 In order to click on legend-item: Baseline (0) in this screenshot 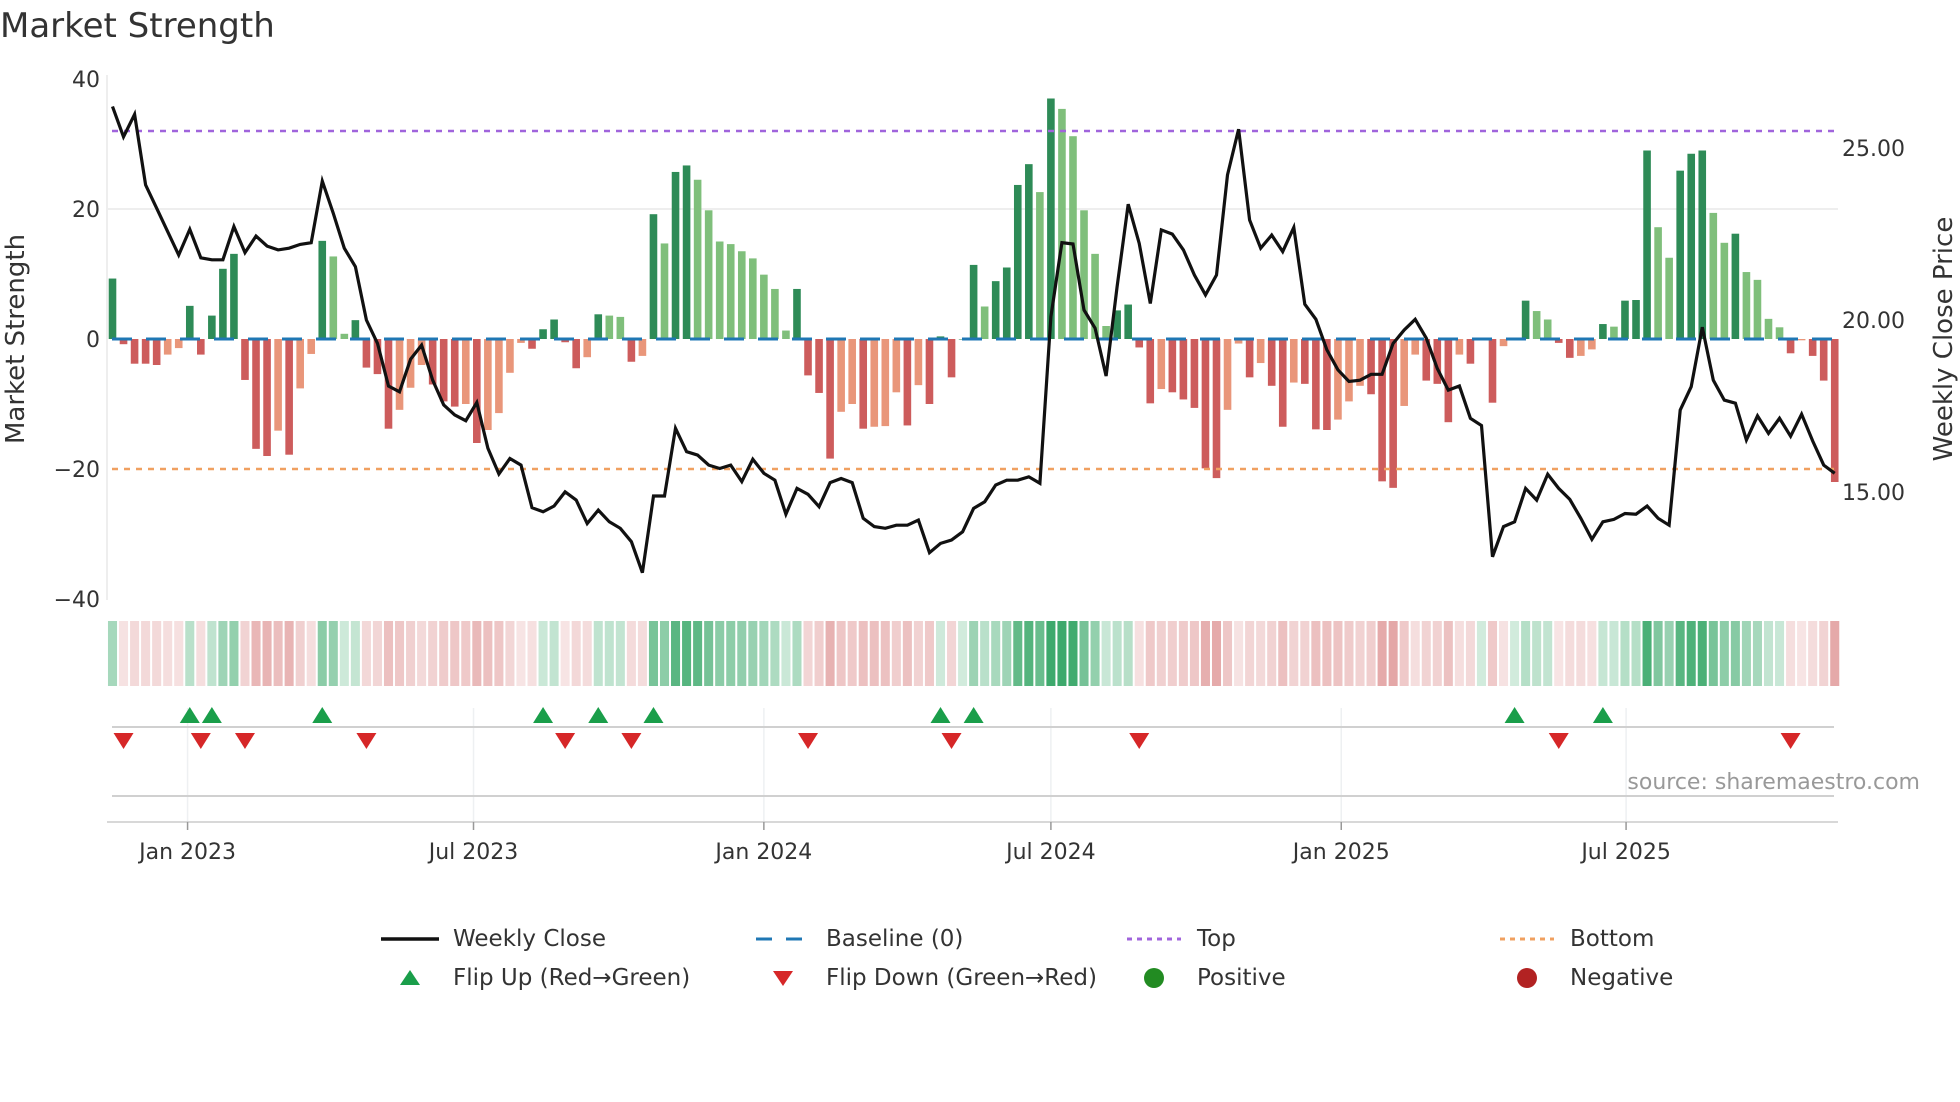, I will do `click(858, 939)`.